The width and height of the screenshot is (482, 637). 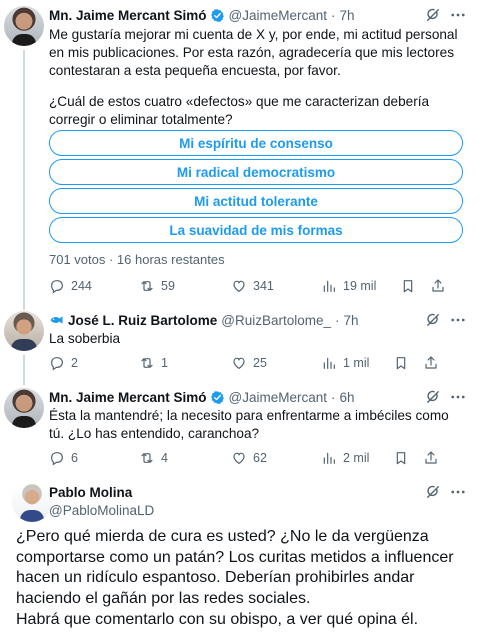 I want to click on action-bar: 244 59 341 19 mil, so click(x=256, y=286).